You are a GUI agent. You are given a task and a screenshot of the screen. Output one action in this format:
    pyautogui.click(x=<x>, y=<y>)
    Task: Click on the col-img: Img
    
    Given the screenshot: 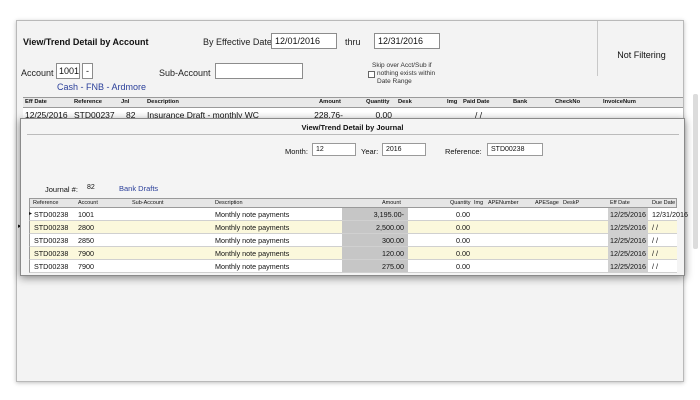 What is the action you would take?
    pyautogui.click(x=452, y=102)
    